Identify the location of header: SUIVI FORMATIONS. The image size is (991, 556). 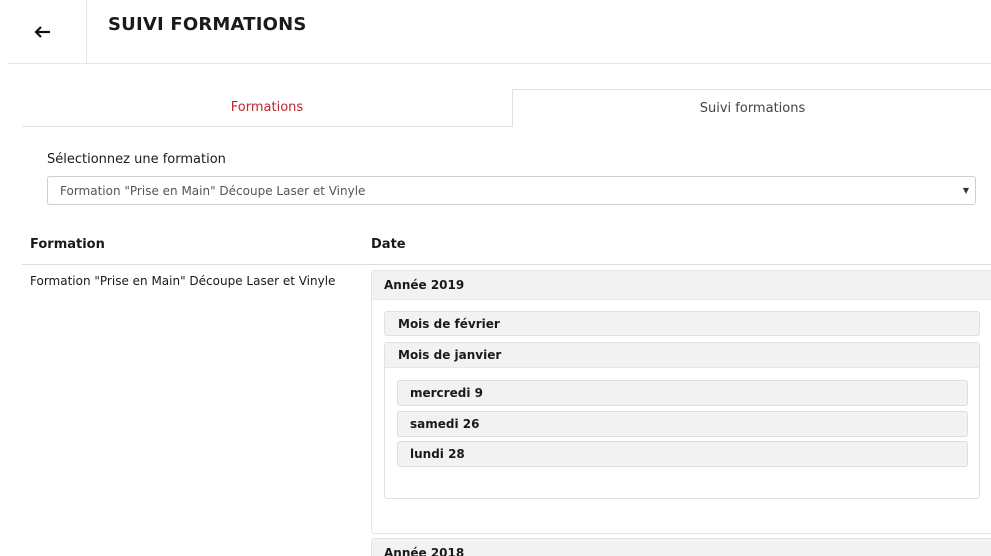
(495, 32).